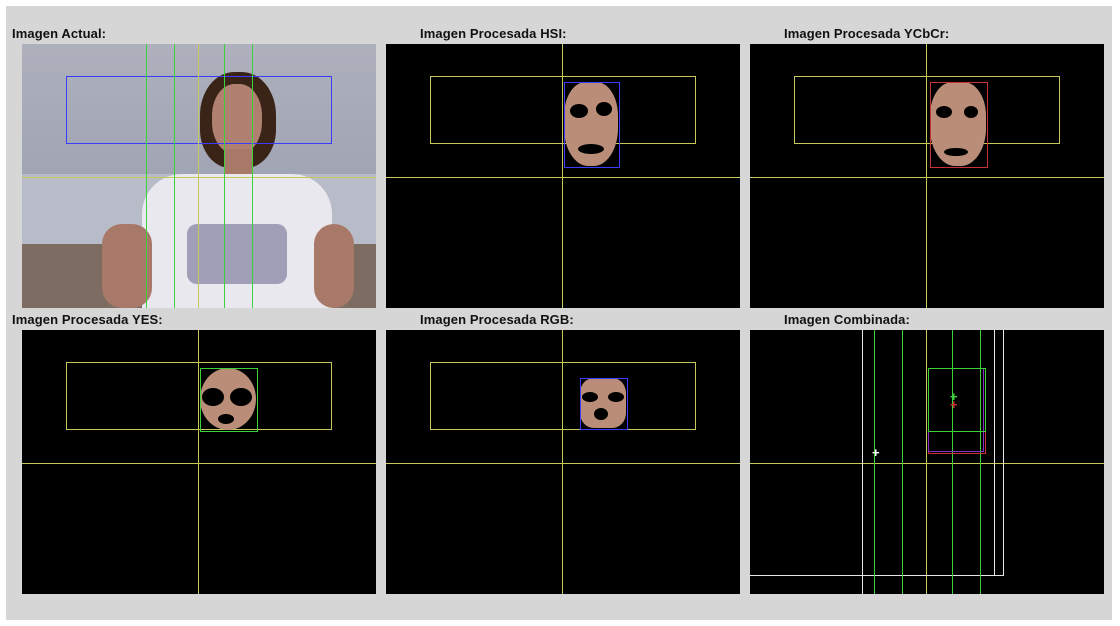  What do you see at coordinates (127, 266) in the screenshot?
I see `person-arm-left` at bounding box center [127, 266].